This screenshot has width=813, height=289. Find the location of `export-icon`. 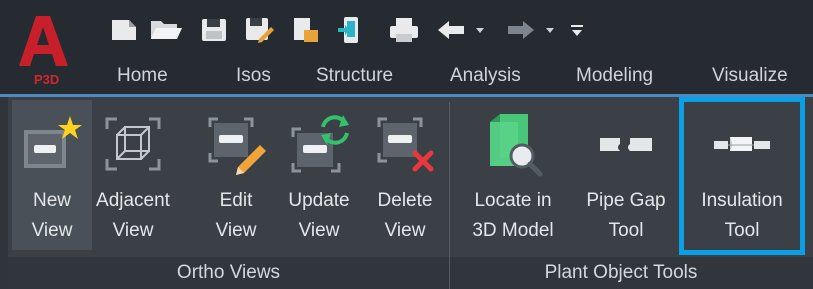

export-icon is located at coordinates (351, 30).